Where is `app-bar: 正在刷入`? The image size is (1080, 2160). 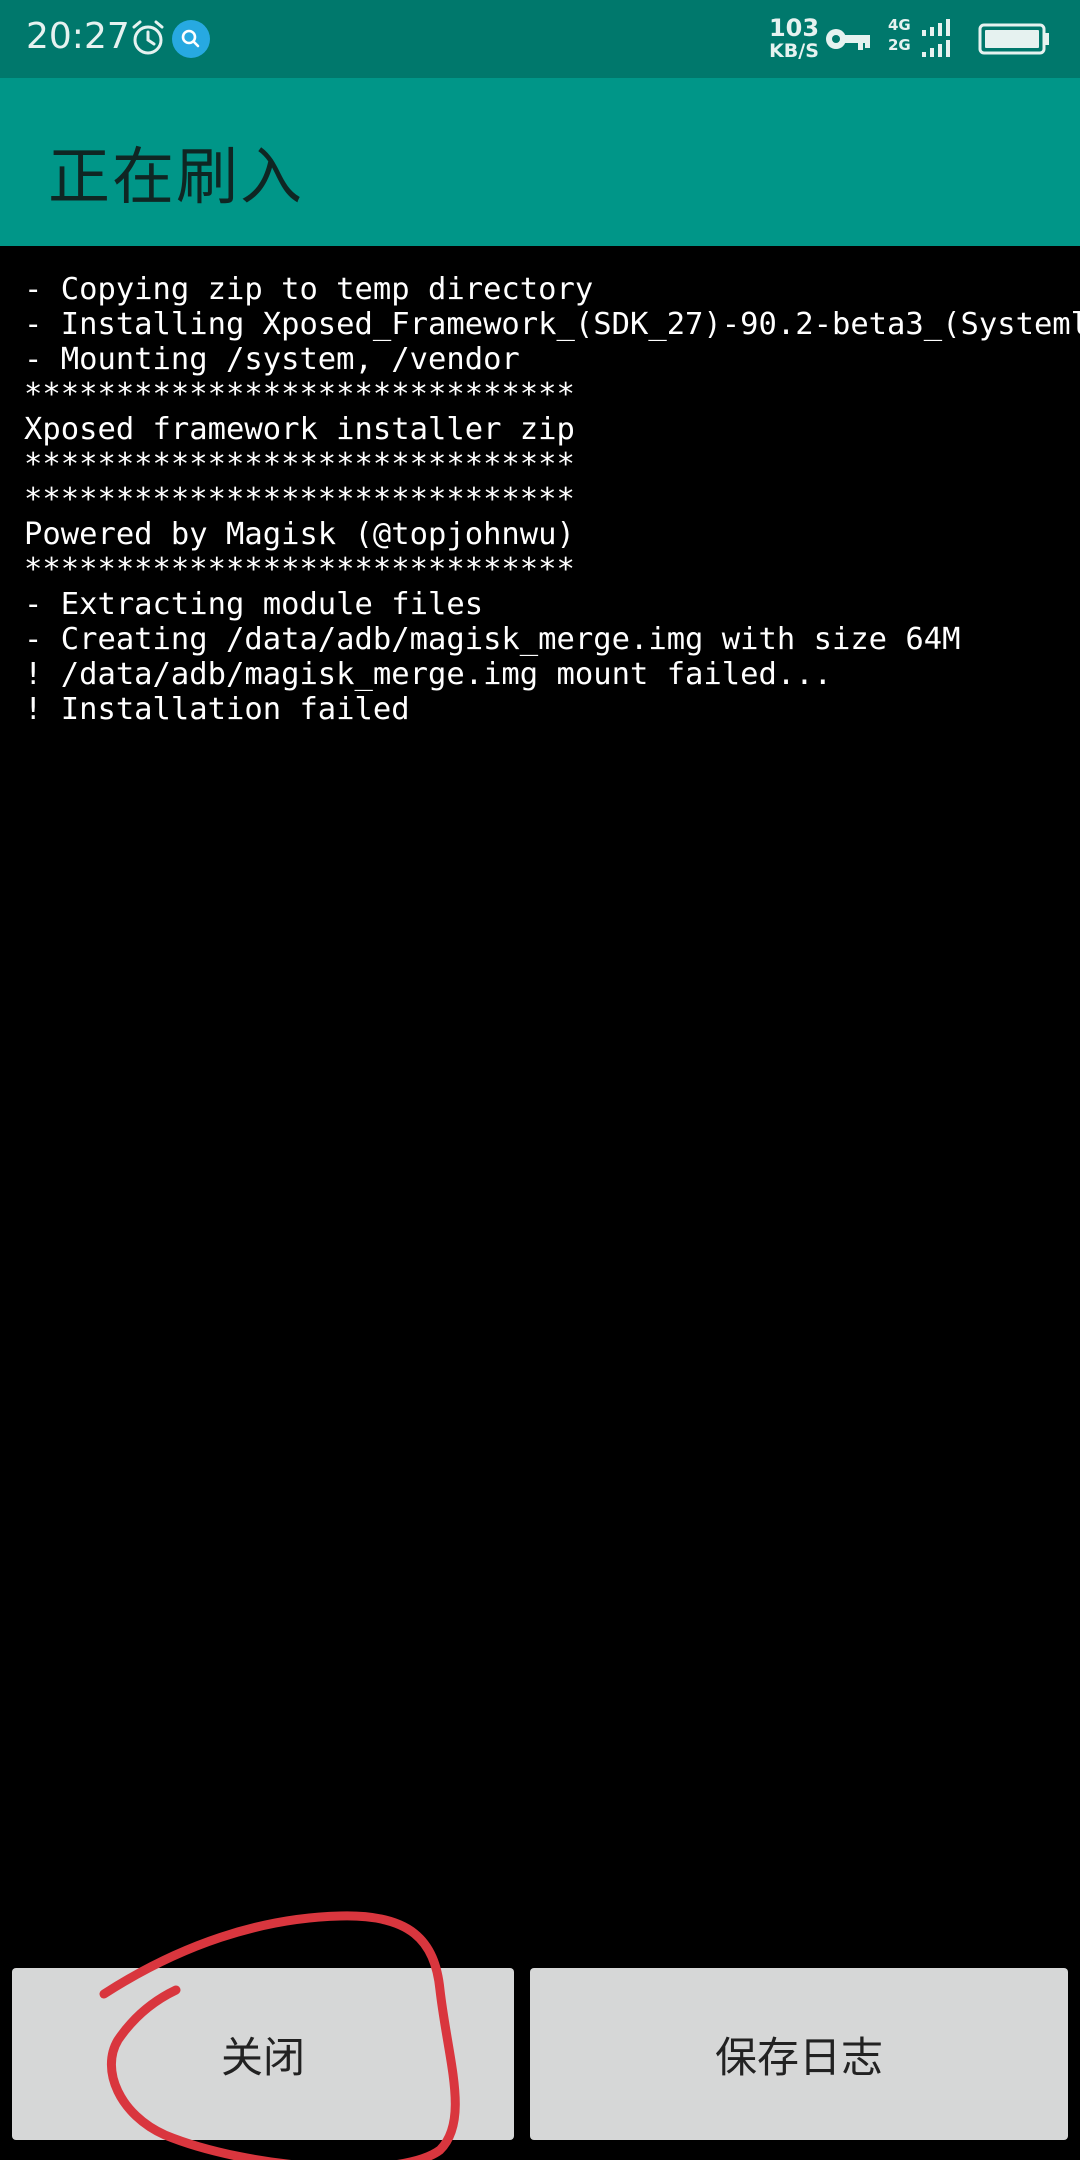
app-bar: 正在刷入 is located at coordinates (540, 162).